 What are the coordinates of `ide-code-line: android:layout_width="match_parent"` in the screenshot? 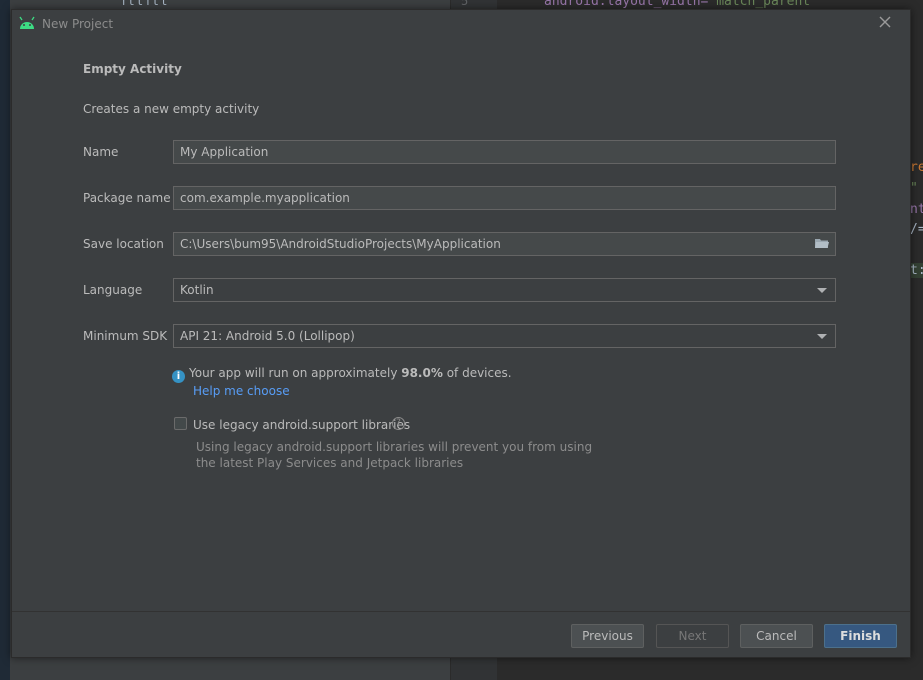 It's located at (681, 4).